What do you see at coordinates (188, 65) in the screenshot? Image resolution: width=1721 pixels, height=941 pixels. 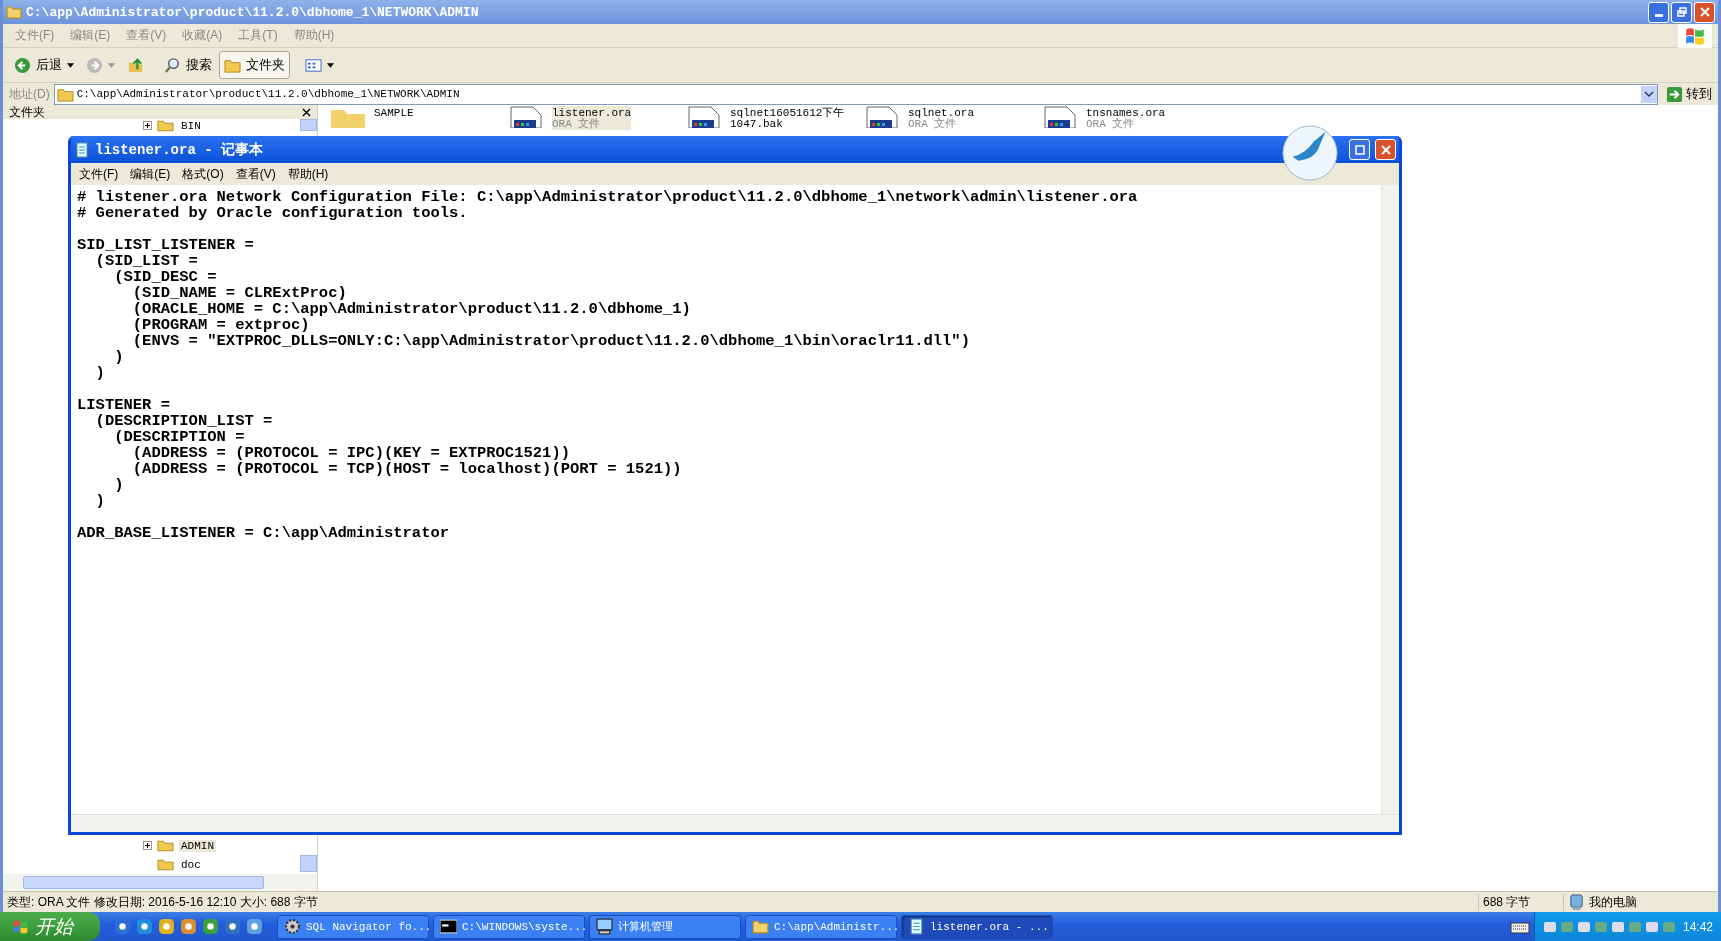 I see `search-button: 搜索` at bounding box center [188, 65].